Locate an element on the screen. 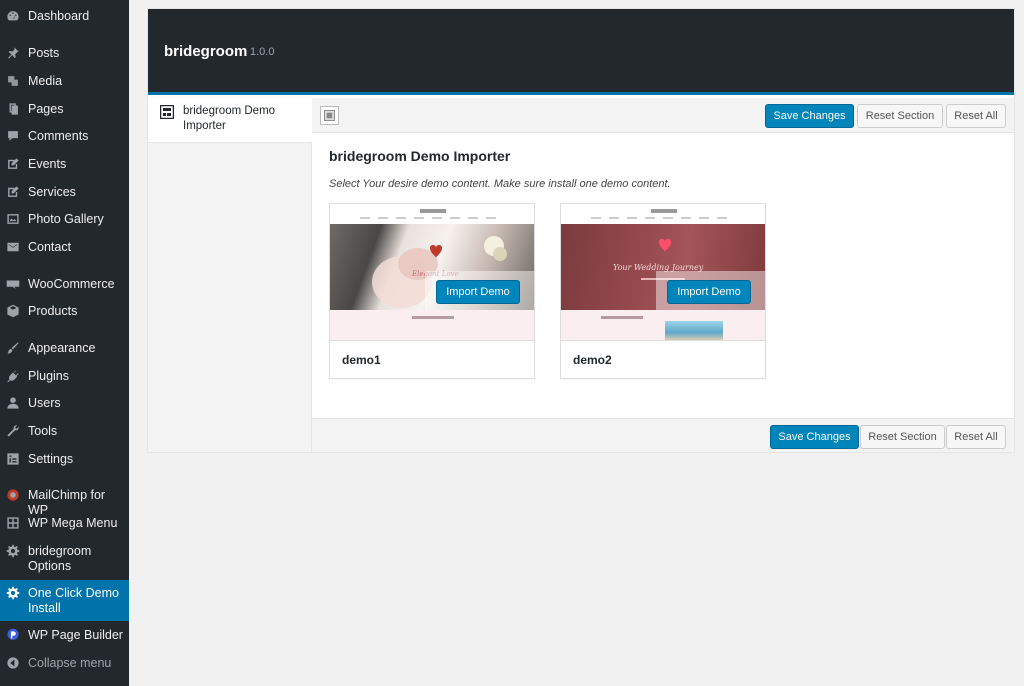 The height and width of the screenshot is (686, 1024). sidebar-item-dashboard: Dashboard is located at coordinates (64, 16).